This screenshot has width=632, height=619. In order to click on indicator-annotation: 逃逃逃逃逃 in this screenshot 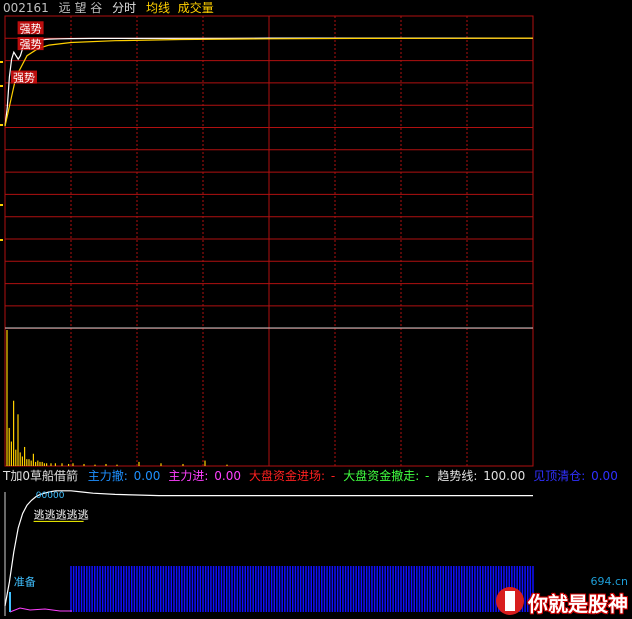, I will do `click(61, 514)`.